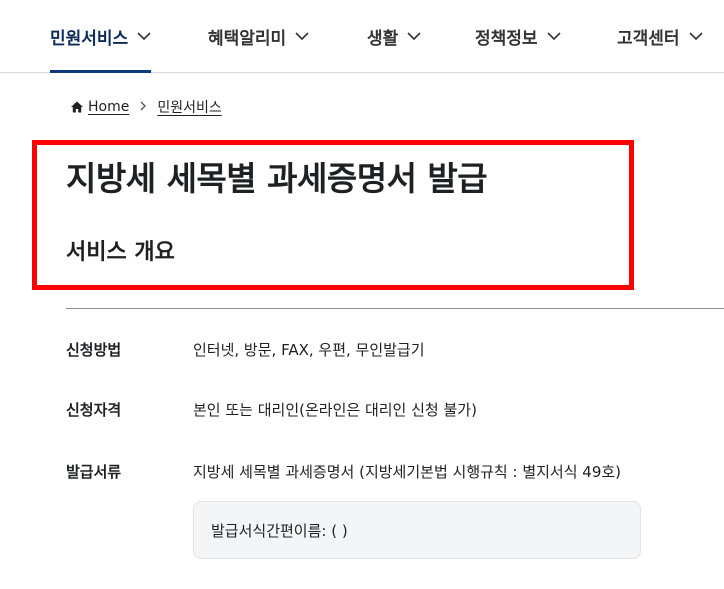  Describe the element at coordinates (506, 38) in the screenshot. I see `nav-item-label: 정책정보` at that location.